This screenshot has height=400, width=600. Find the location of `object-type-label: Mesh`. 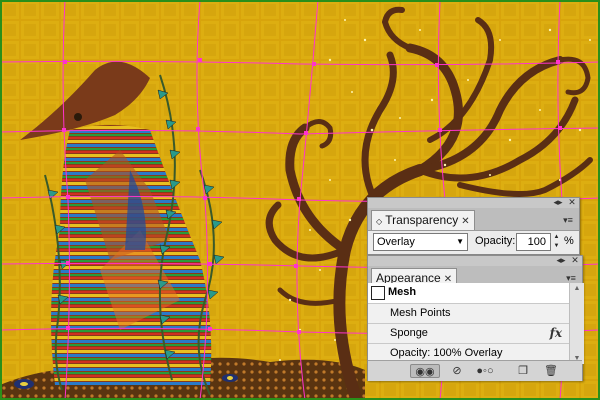

object-type-label: Mesh is located at coordinates (402, 292).